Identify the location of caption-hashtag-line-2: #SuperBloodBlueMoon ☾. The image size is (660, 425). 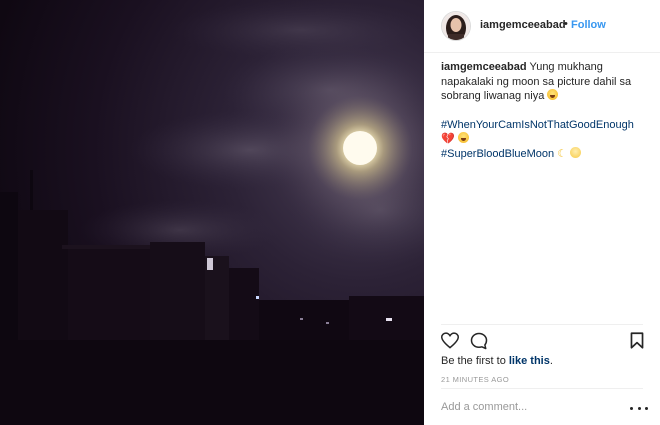
(543, 154).